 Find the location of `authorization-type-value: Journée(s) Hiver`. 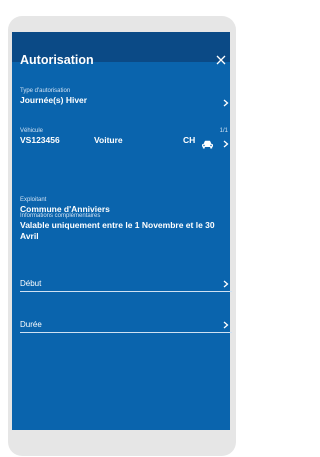

authorization-type-value: Journée(s) Hiver is located at coordinates (54, 100).